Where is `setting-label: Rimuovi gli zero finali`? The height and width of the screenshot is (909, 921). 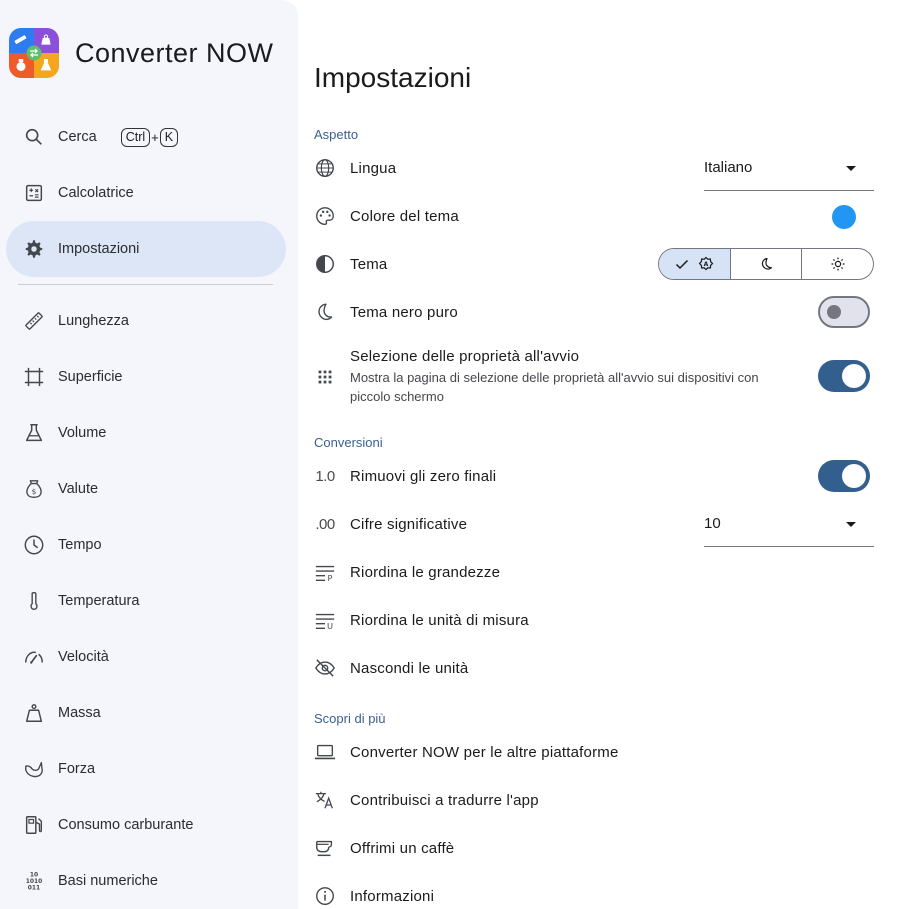 setting-label: Rimuovi gli zero finali is located at coordinates (423, 476).